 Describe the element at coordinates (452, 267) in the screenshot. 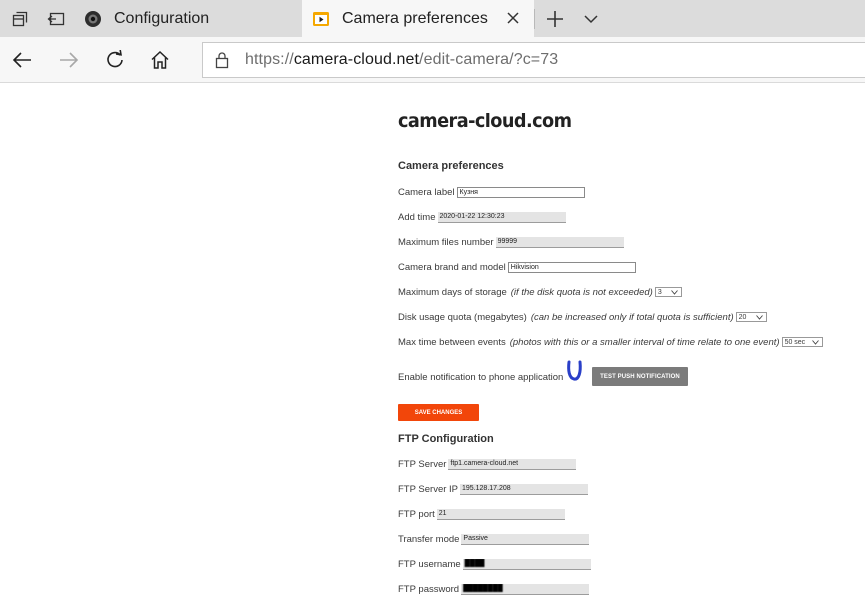

I see `brand-model-label: Camera brand and model` at that location.